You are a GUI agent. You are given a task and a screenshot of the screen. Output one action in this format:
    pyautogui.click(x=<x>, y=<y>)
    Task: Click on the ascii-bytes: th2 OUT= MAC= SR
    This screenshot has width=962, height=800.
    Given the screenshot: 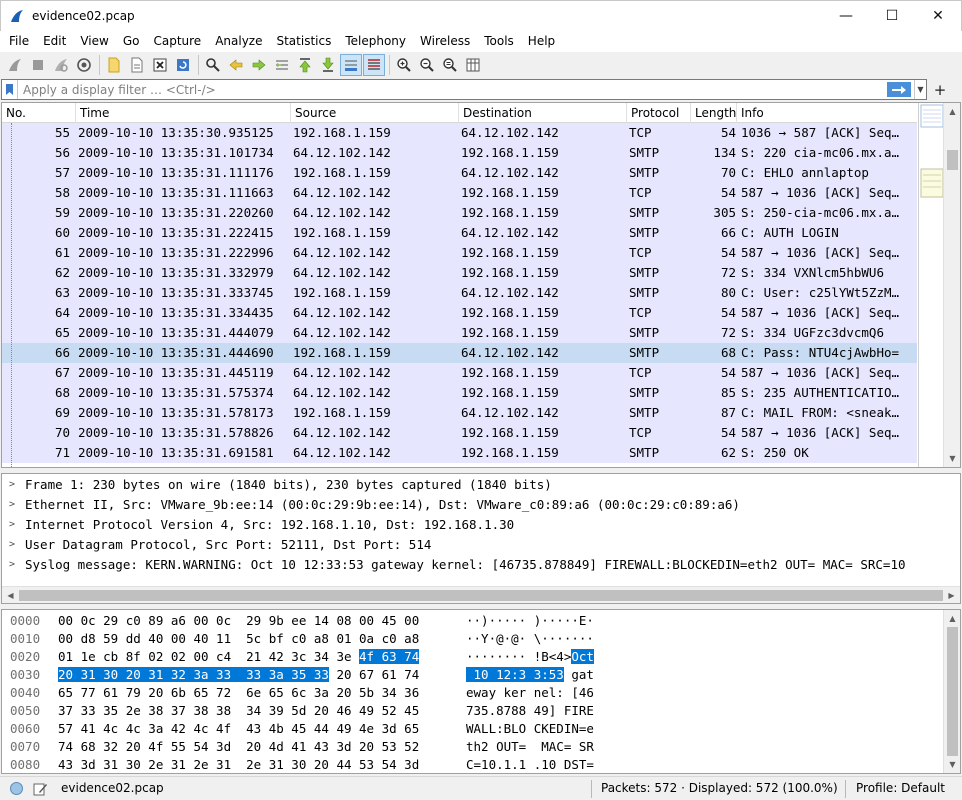 What is the action you would take?
    pyautogui.click(x=530, y=747)
    